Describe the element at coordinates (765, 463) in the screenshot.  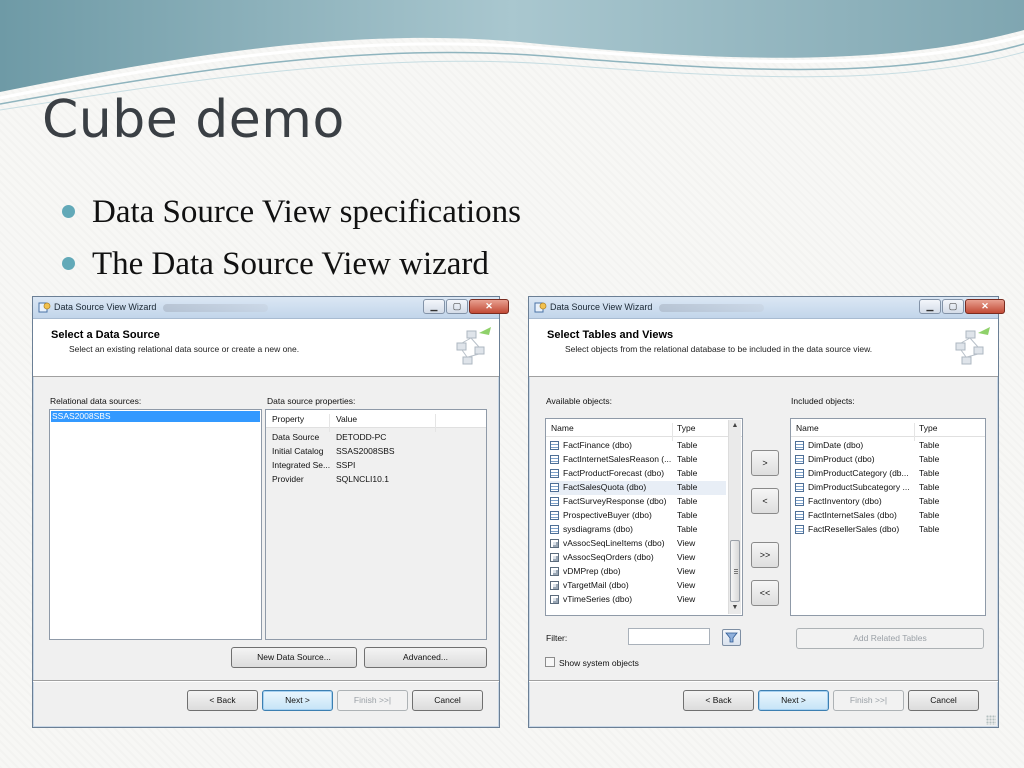
I see `add-object-button: >` at that location.